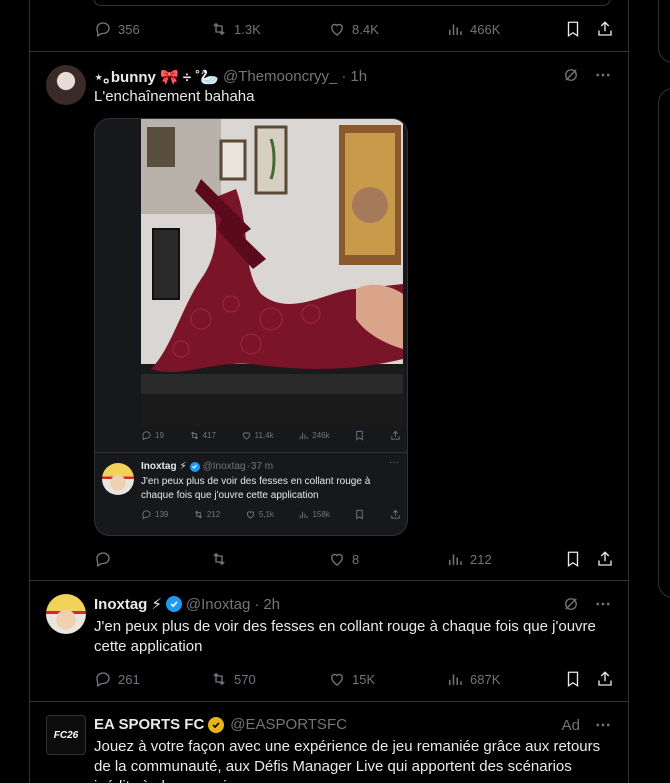  Describe the element at coordinates (247, 29) in the screenshot. I see `repost-count: 1.3K` at that location.